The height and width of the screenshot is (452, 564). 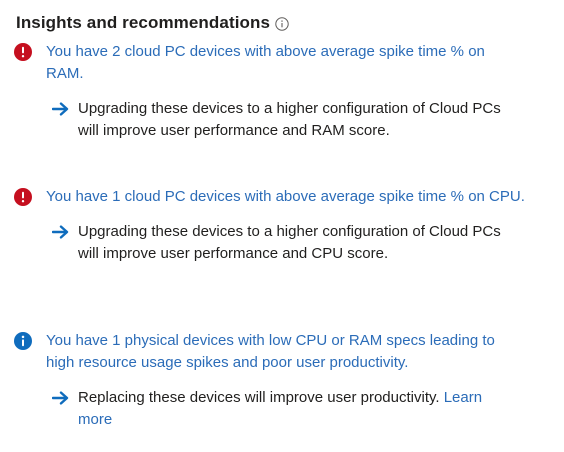 What do you see at coordinates (23, 341) in the screenshot?
I see `info-circle-icon` at bounding box center [23, 341].